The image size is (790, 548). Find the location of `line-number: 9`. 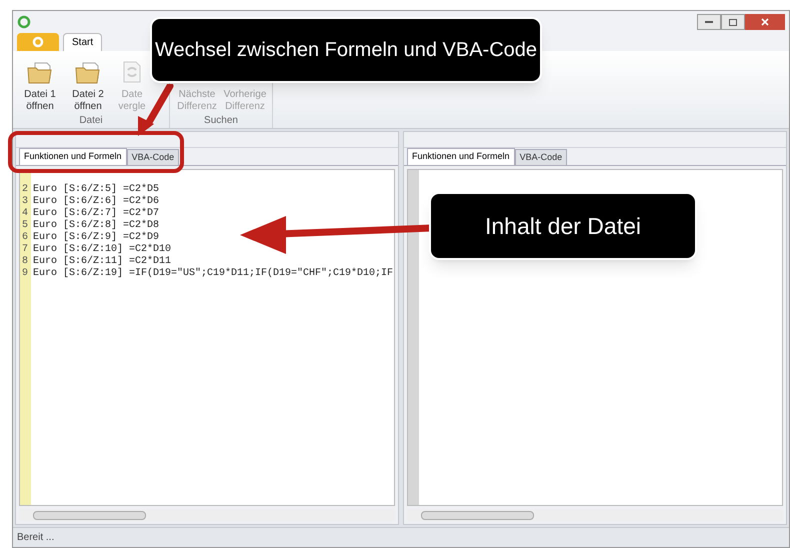

line-number: 9 is located at coordinates (25, 274).